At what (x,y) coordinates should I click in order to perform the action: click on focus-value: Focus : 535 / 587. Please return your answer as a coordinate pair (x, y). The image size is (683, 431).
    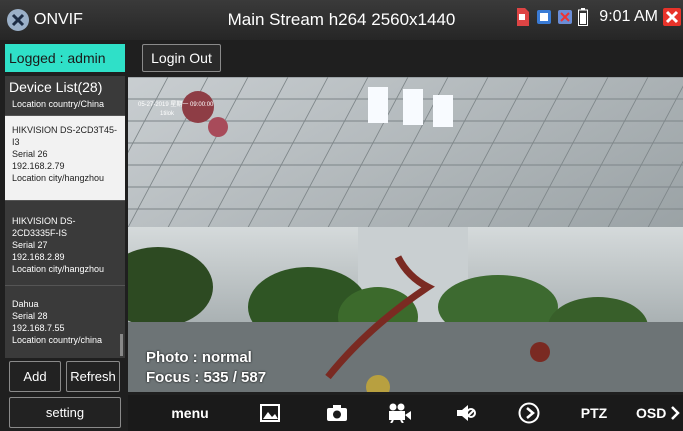
    Looking at the image, I should click on (206, 377).